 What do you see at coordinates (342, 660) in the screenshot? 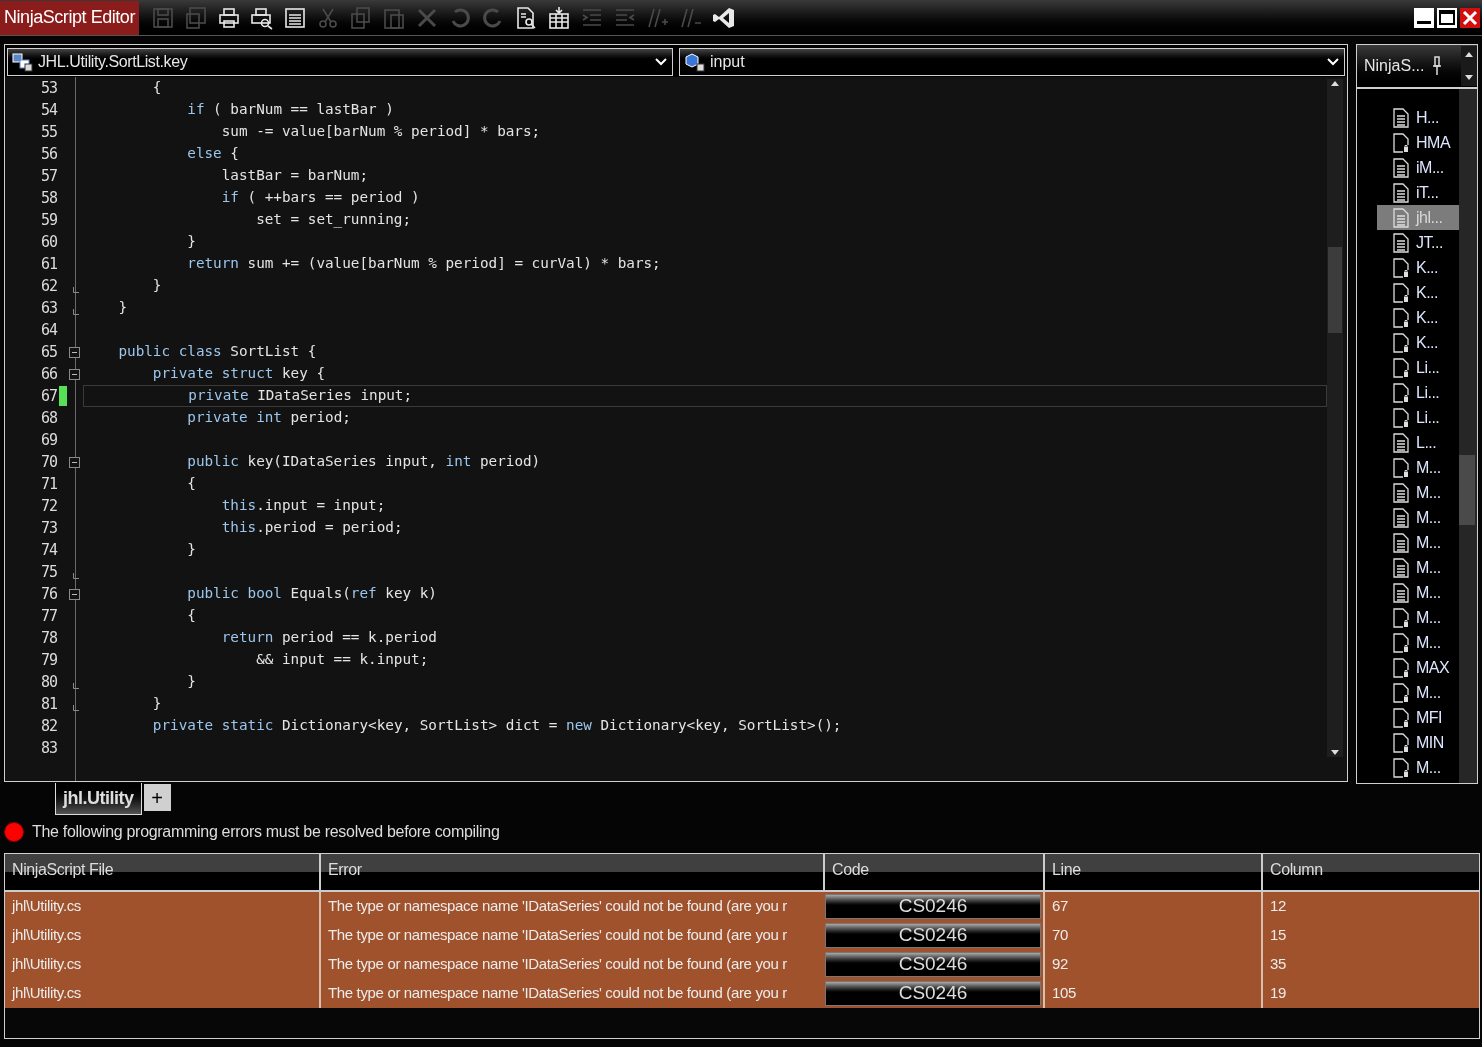
I see `code-line: && input == k.input;` at bounding box center [342, 660].